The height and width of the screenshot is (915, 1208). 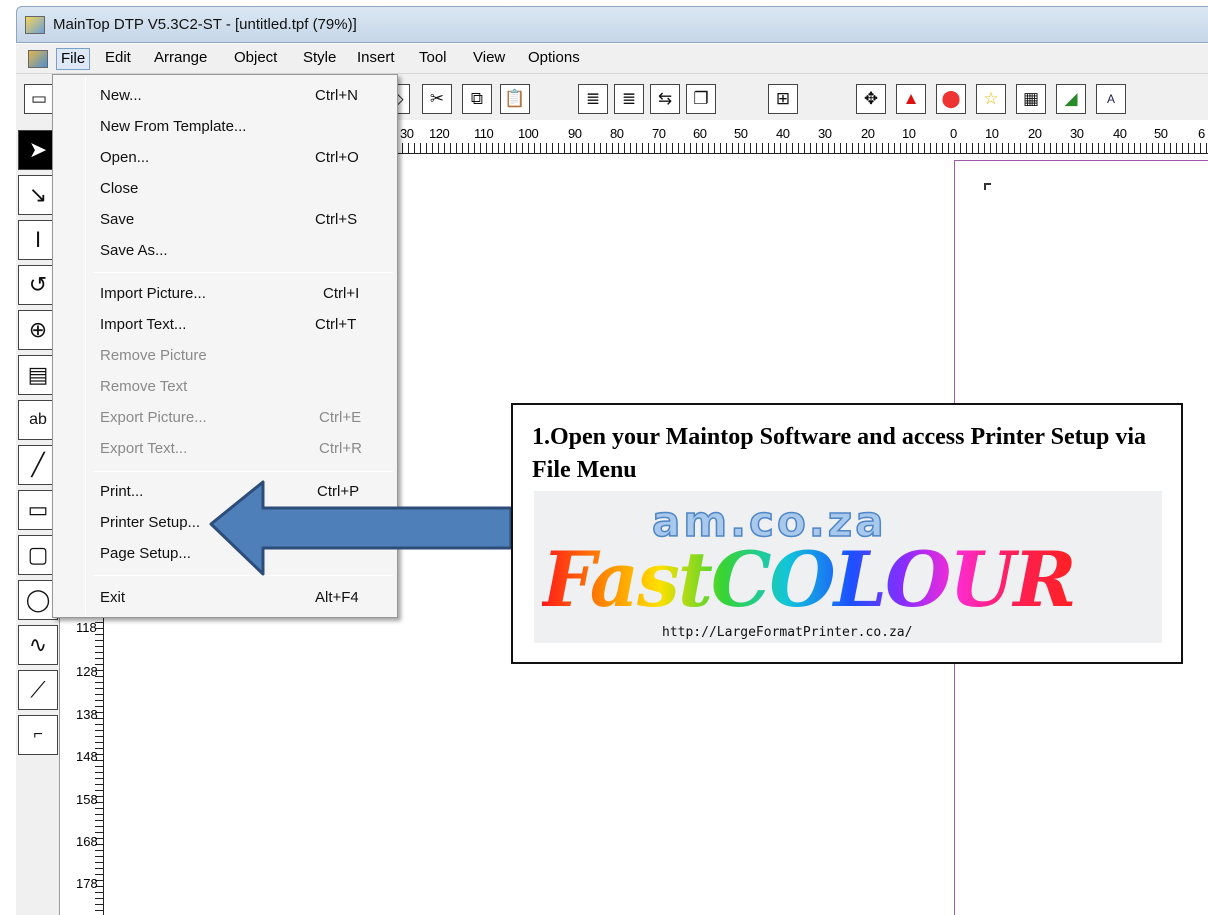 What do you see at coordinates (144, 386) in the screenshot?
I see `menu-item-remove-text: Remove Text` at bounding box center [144, 386].